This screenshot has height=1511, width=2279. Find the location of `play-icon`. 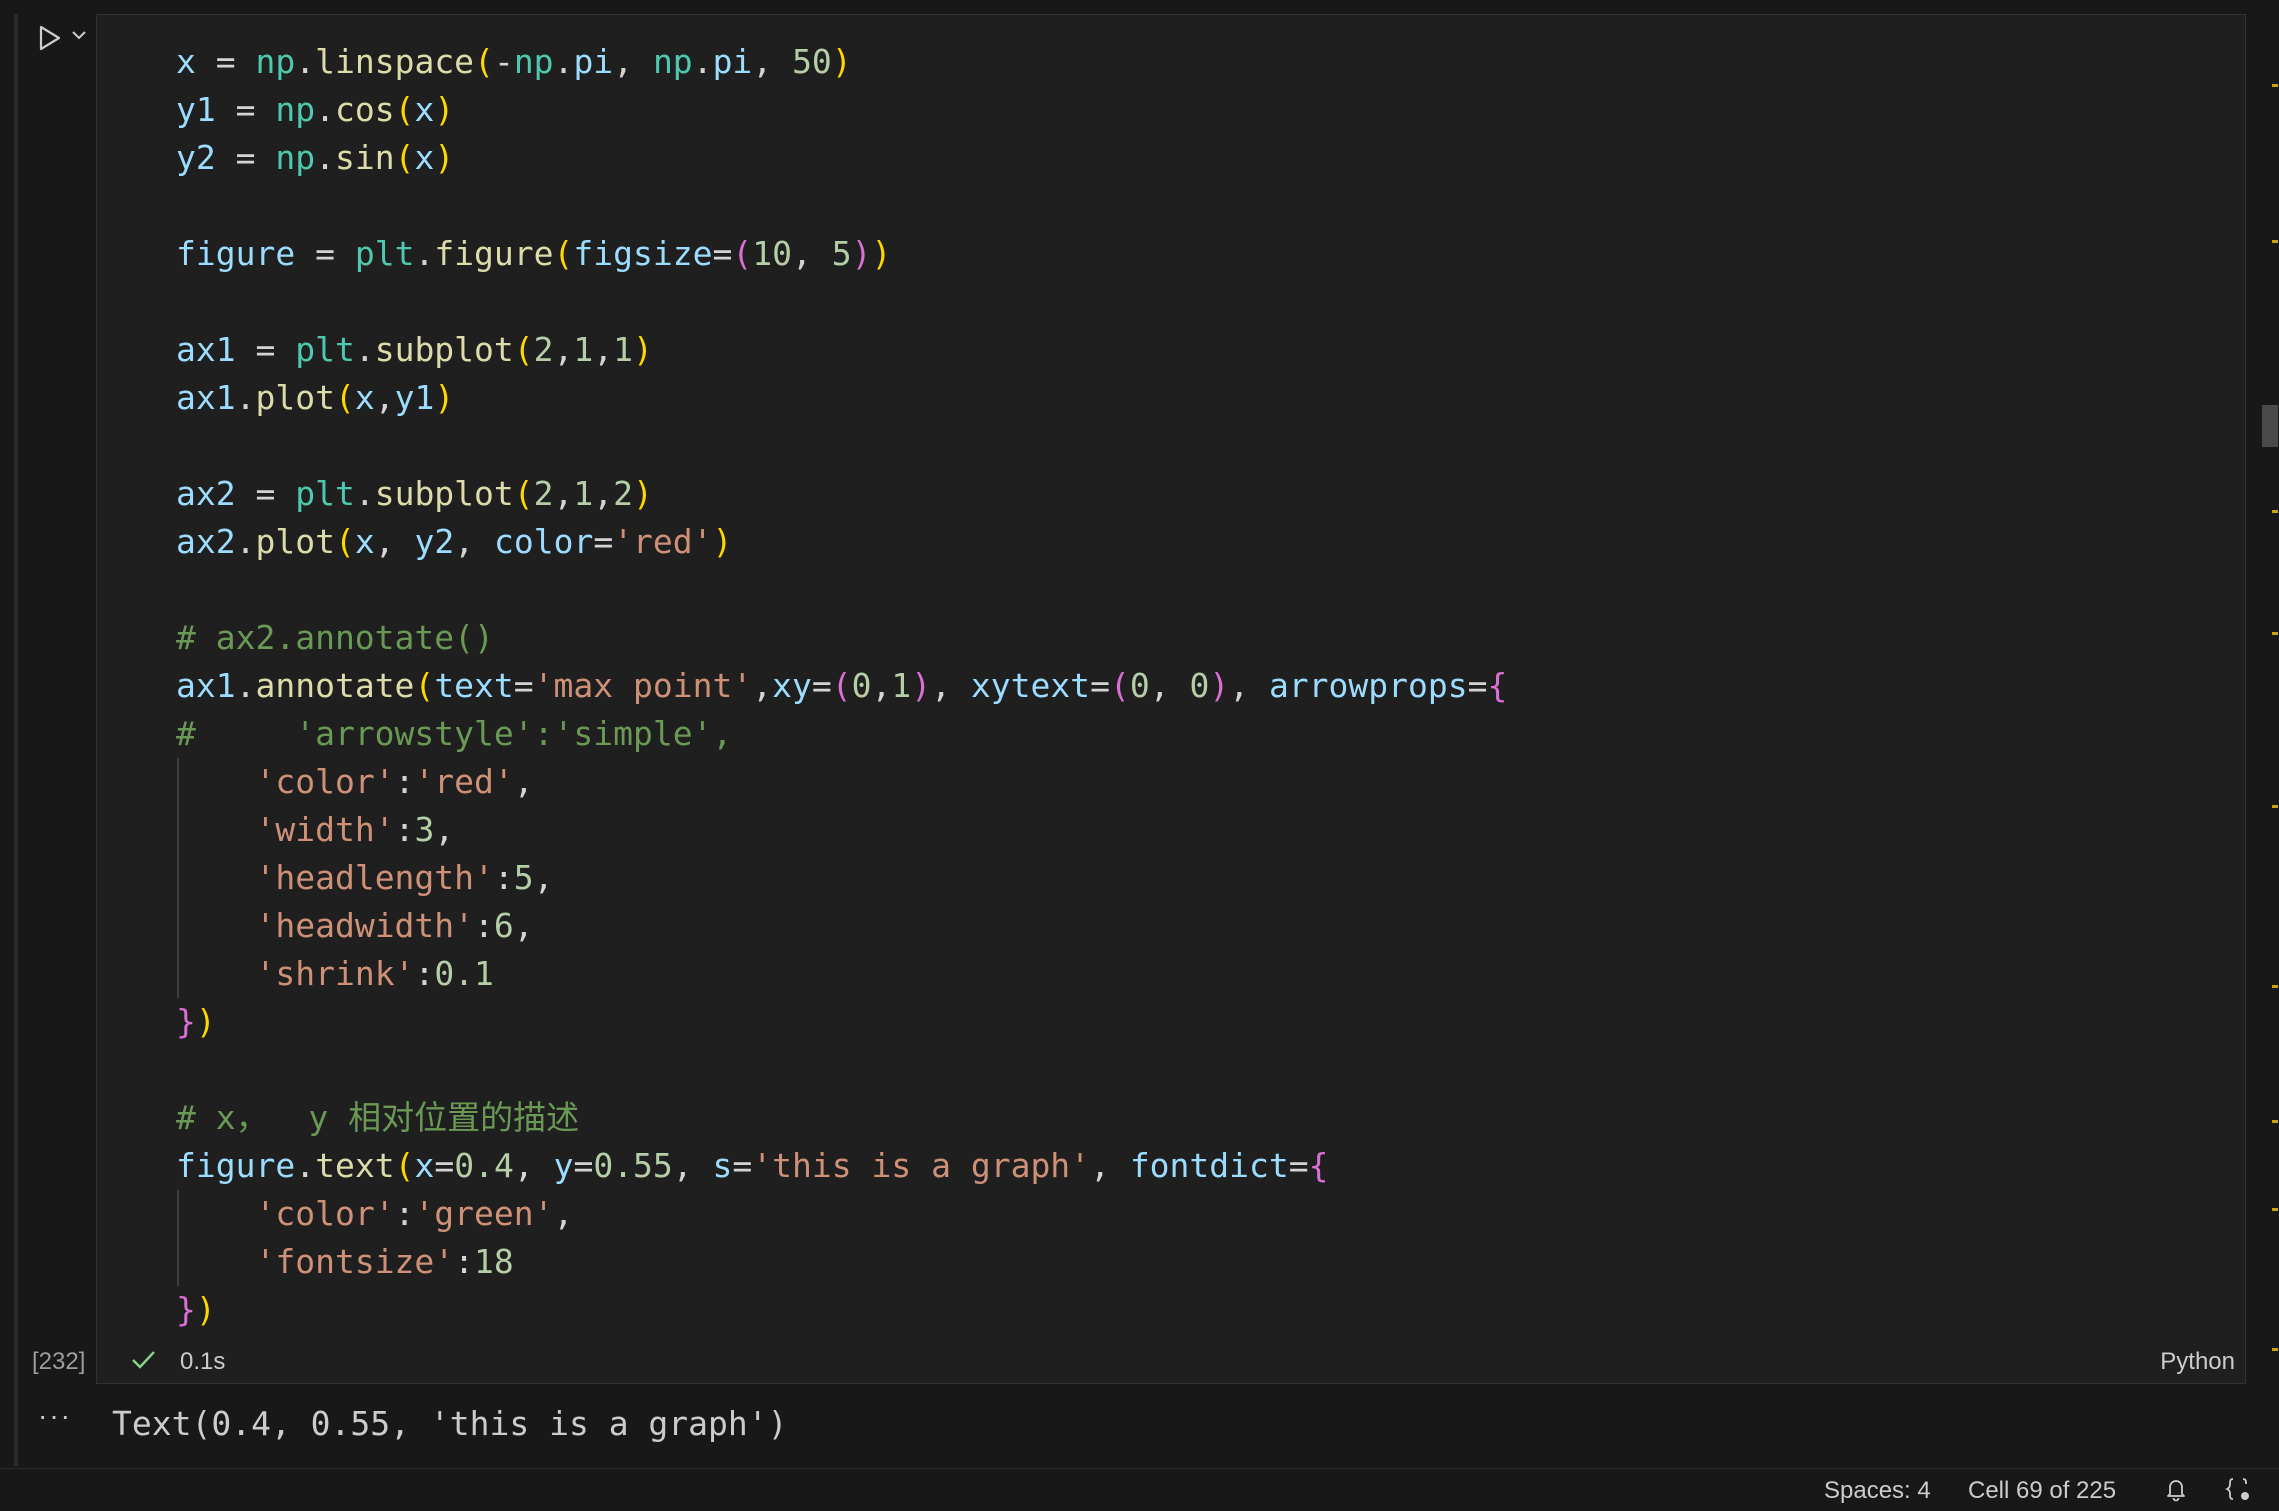

play-icon is located at coordinates (50, 38).